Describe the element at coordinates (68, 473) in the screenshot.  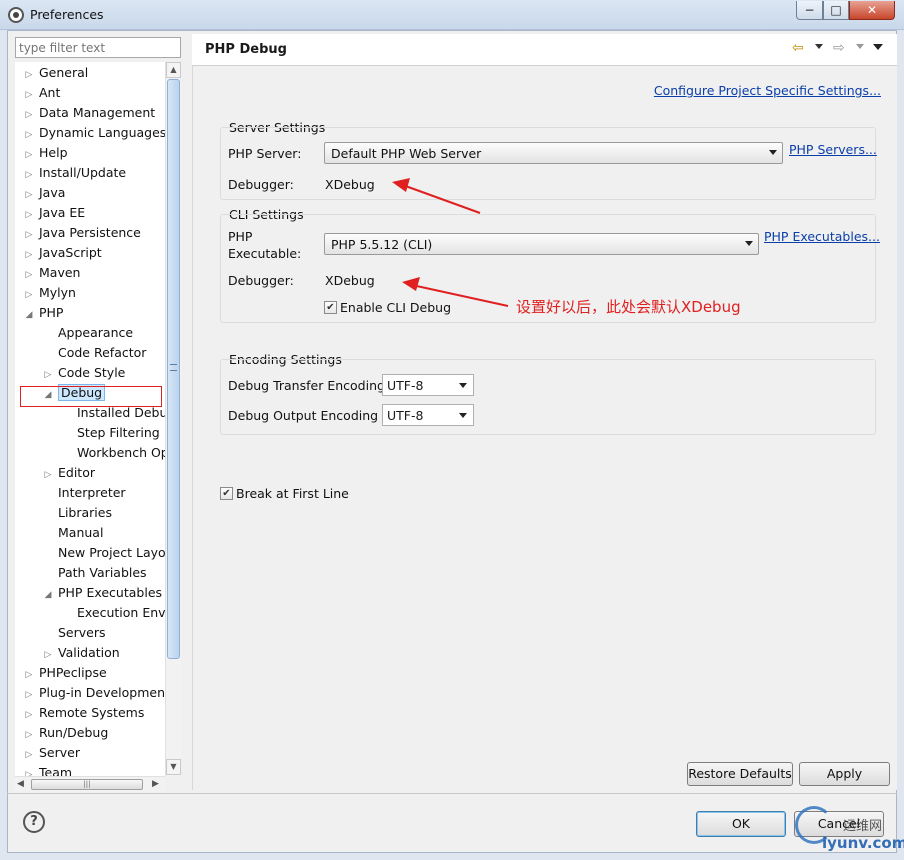
I see `tree-item: ▷ Editor` at that location.